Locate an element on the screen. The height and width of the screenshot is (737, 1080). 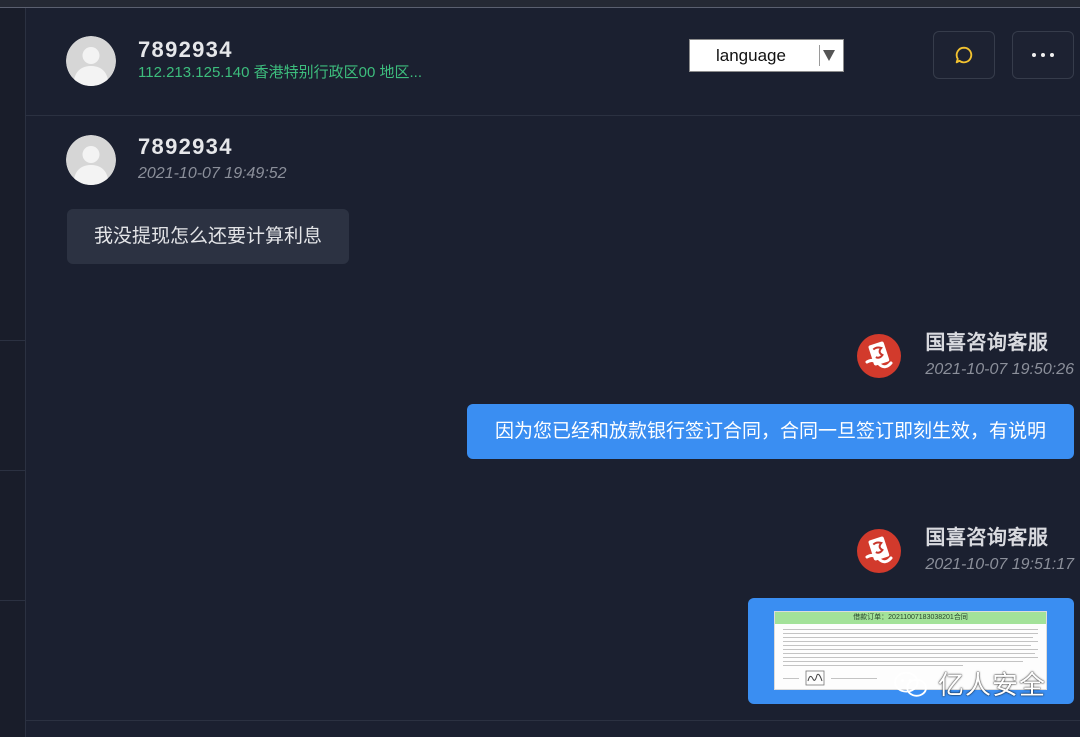
message-bubble: 因为您已经和放款银行签订合同，合同一旦签订即刻生效，有说明 is located at coordinates (770, 431).